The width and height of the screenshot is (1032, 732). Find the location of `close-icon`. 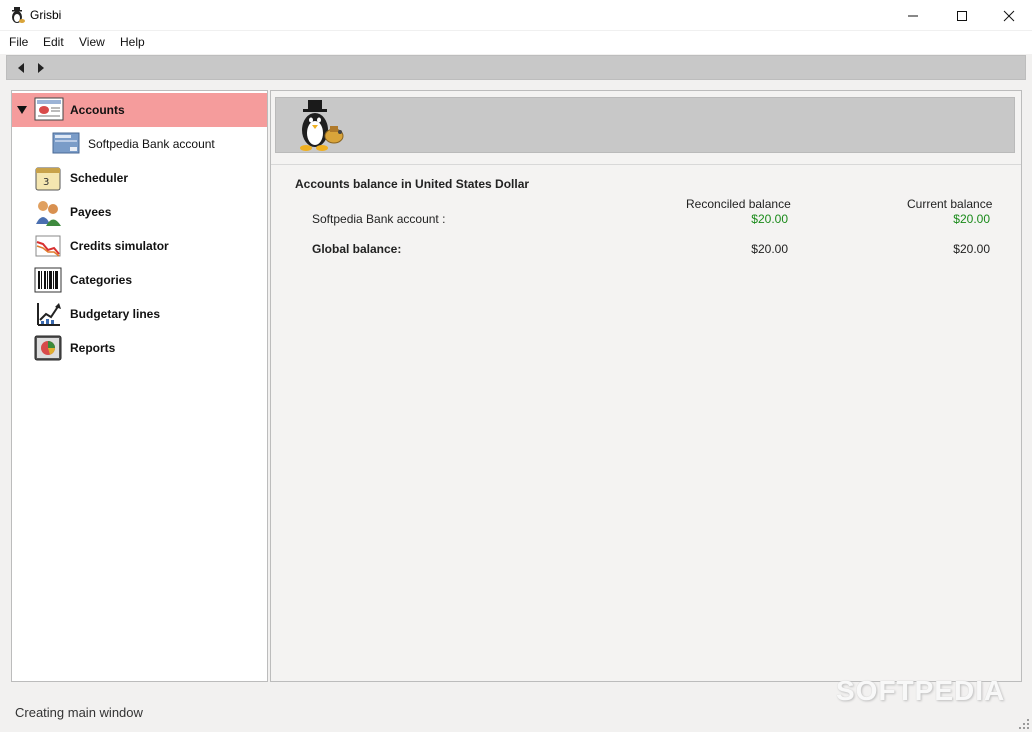

close-icon is located at coordinates (1009, 15).